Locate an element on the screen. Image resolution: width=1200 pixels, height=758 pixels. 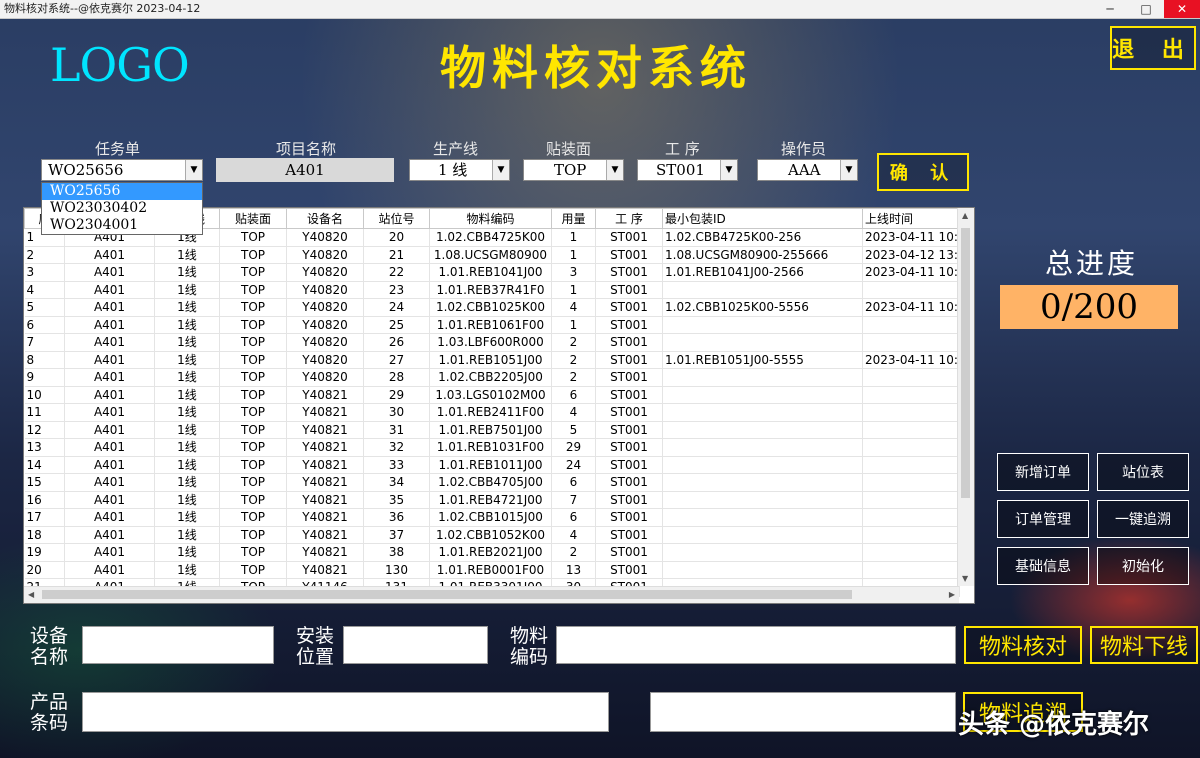
table-row: 7 A401 1线 TOP Y40820 26 1.03.LBF600R000 2 ST001 is located at coordinates (492, 342).